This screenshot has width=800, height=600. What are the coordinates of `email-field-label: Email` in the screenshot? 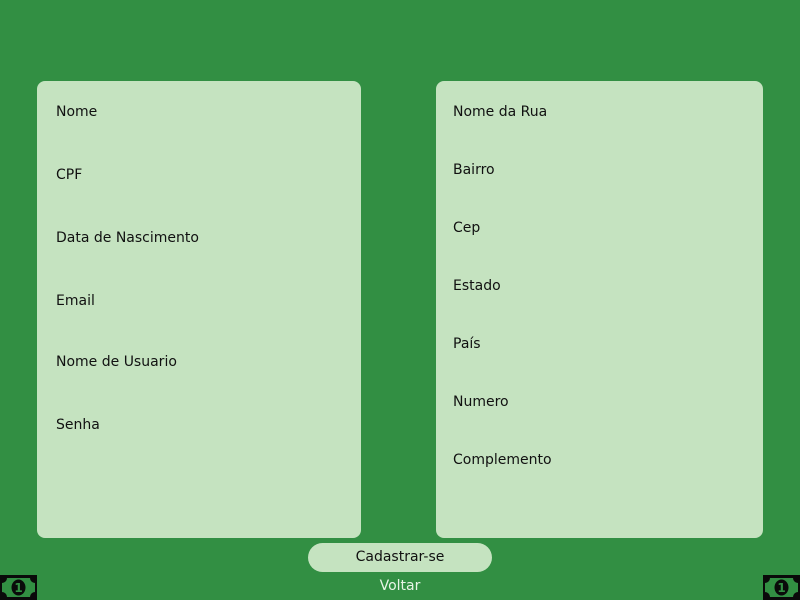 It's located at (75, 301).